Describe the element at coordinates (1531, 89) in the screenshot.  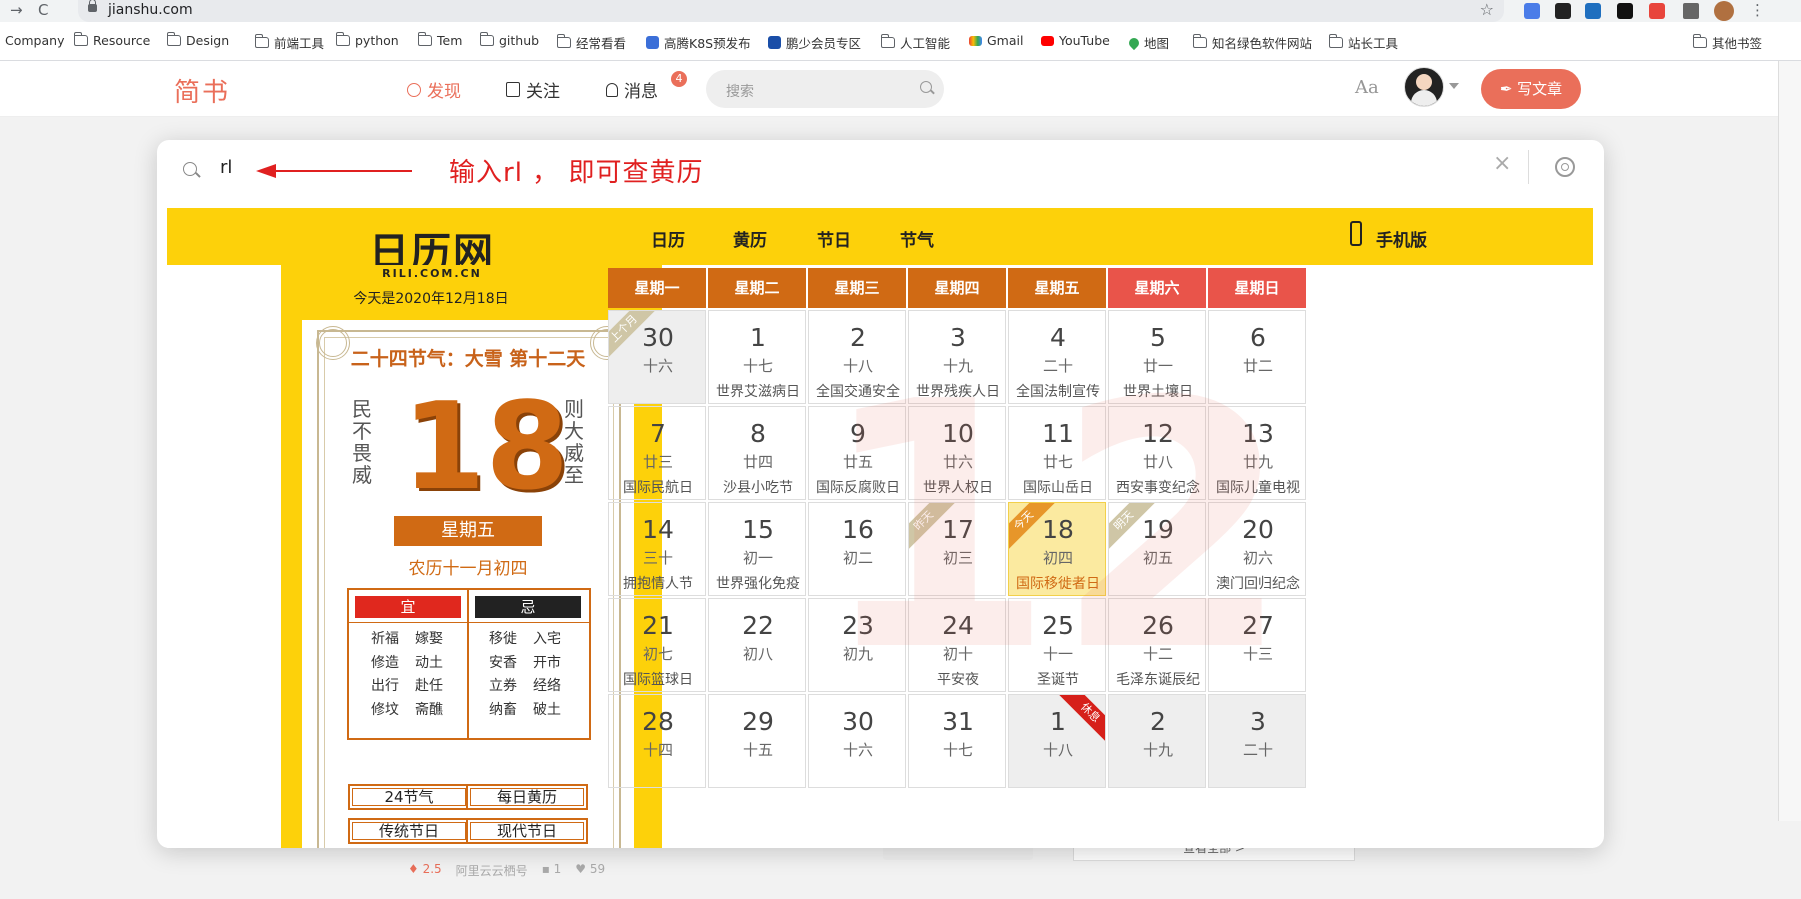
I see `write-article-button: ✒ 写文章` at that location.